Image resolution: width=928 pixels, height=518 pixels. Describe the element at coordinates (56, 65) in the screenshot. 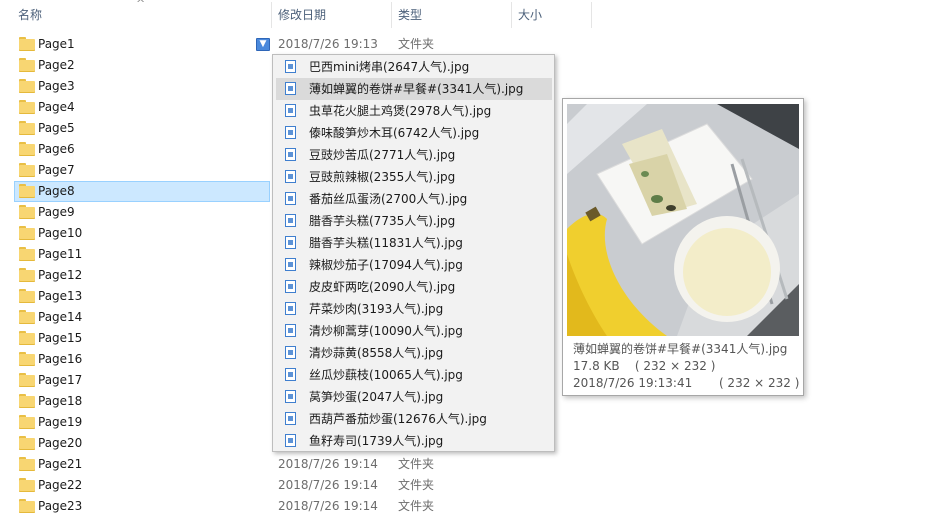

I see `folder-name: Page2` at that location.